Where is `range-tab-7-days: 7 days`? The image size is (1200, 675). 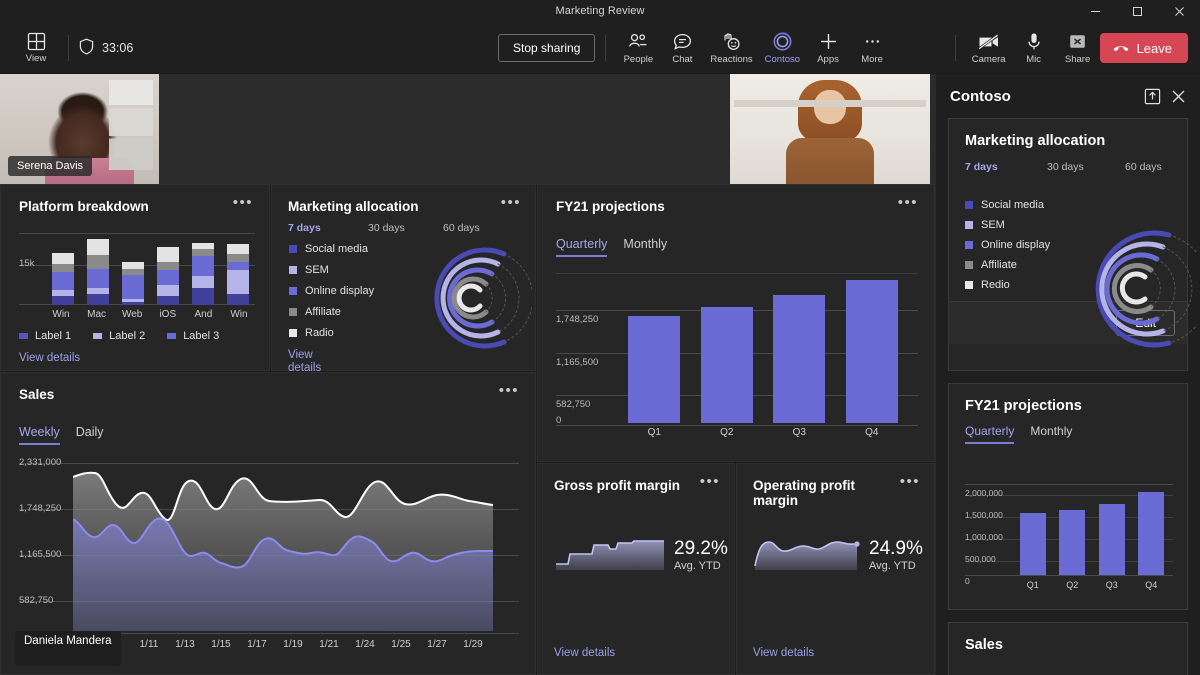
range-tab-7-days: 7 days is located at coordinates (328, 228).